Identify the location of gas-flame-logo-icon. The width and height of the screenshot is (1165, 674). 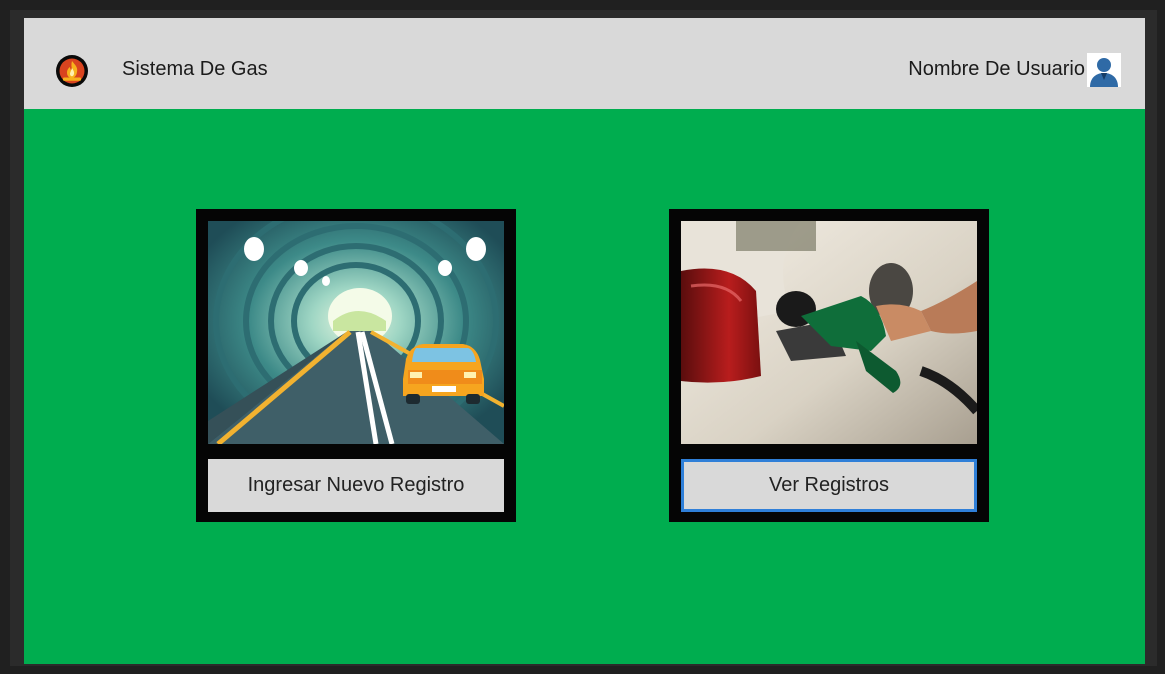
(72, 71).